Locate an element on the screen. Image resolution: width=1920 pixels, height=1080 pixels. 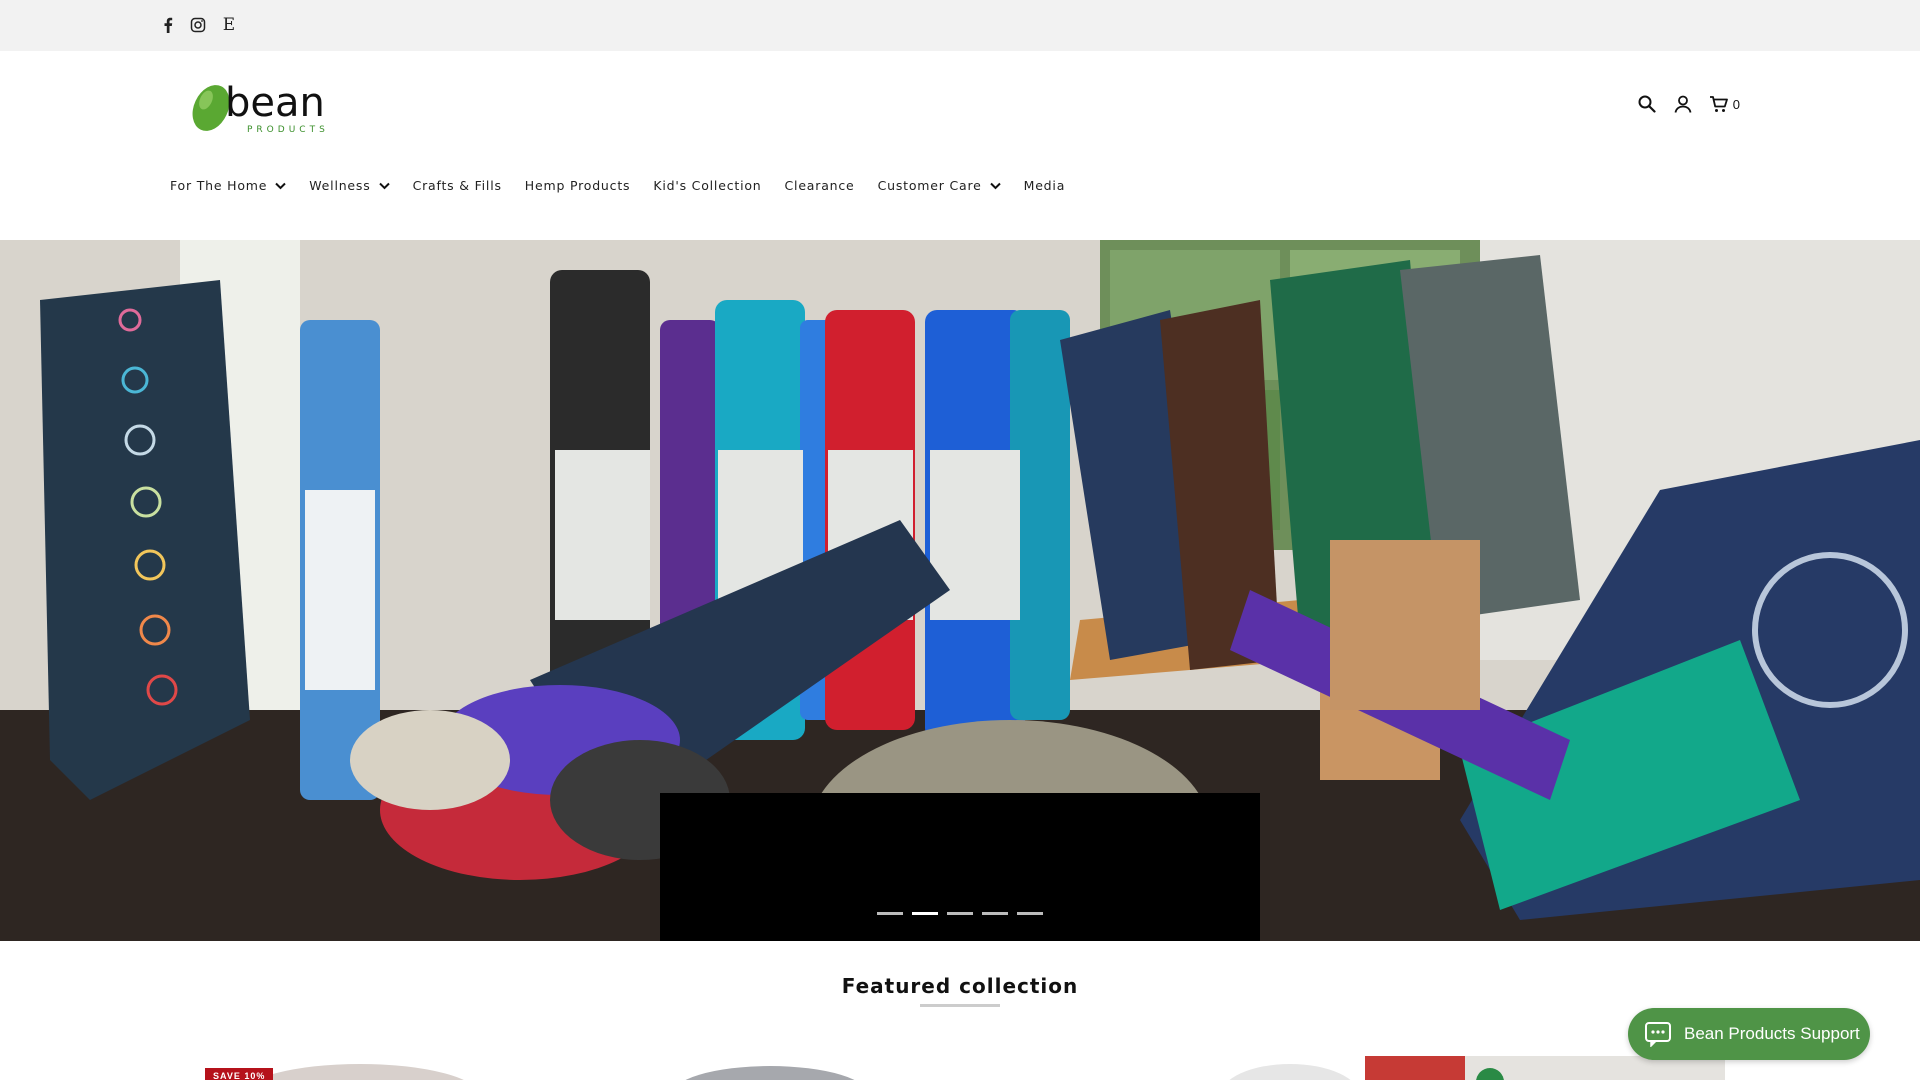
nav-item-for-the-home: For The Home is located at coordinates (228, 185).